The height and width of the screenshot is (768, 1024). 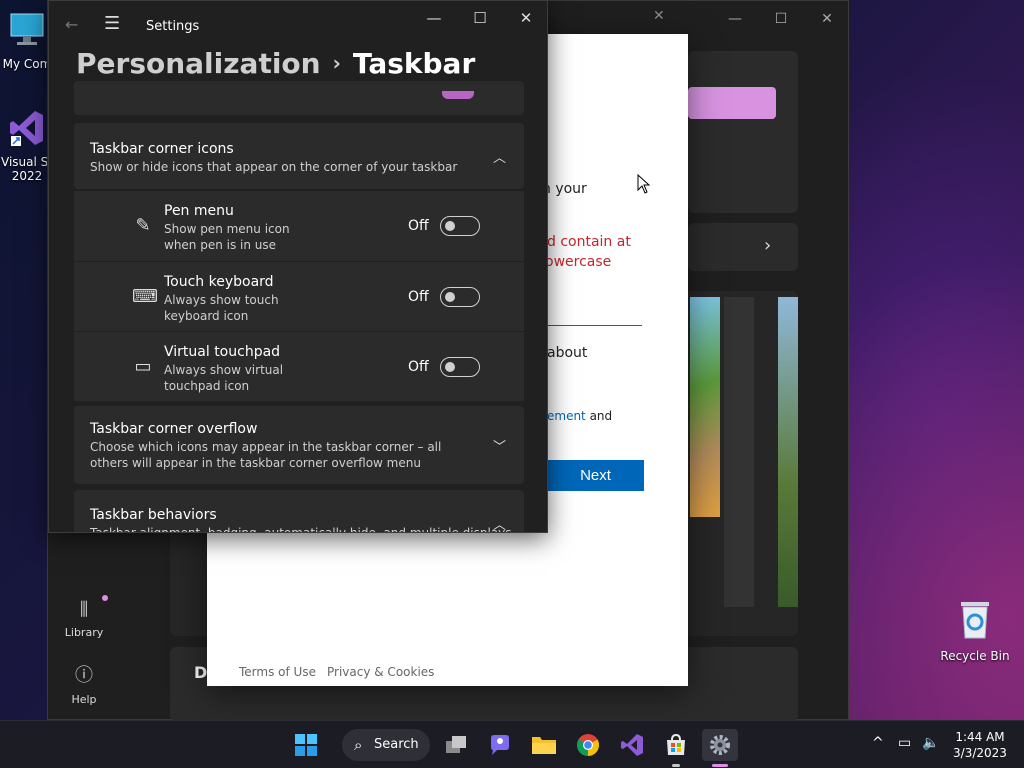 What do you see at coordinates (224, 378) in the screenshot?
I see `row-desc: Always show virtual touchpad icon` at bounding box center [224, 378].